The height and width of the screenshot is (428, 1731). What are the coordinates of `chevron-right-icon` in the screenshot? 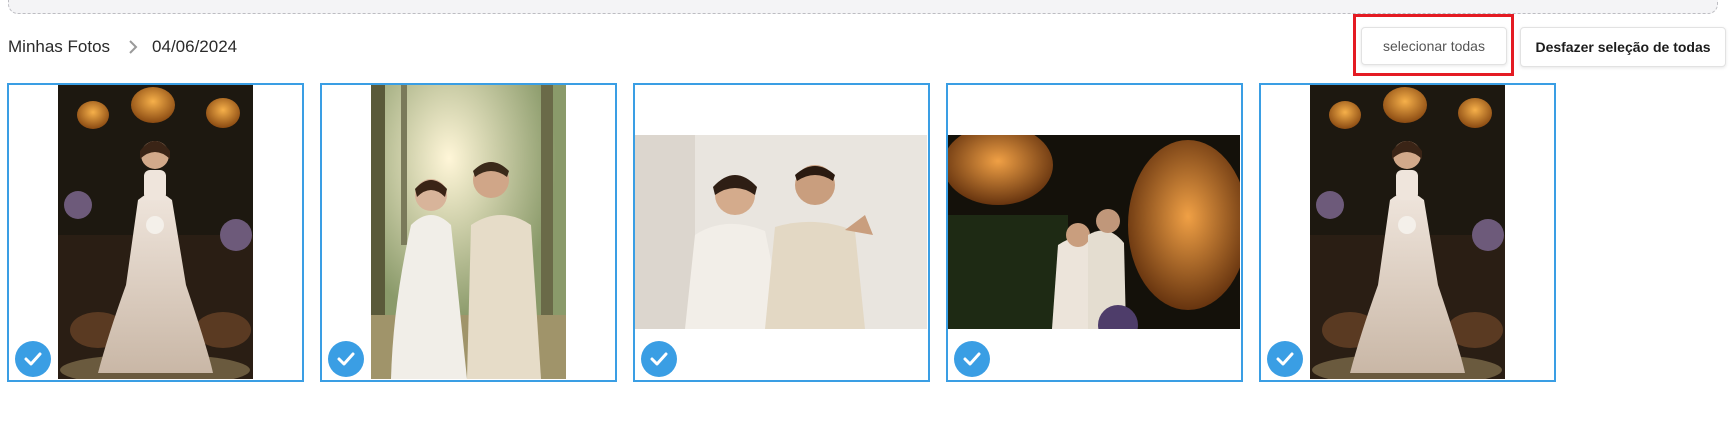 It's located at (133, 47).